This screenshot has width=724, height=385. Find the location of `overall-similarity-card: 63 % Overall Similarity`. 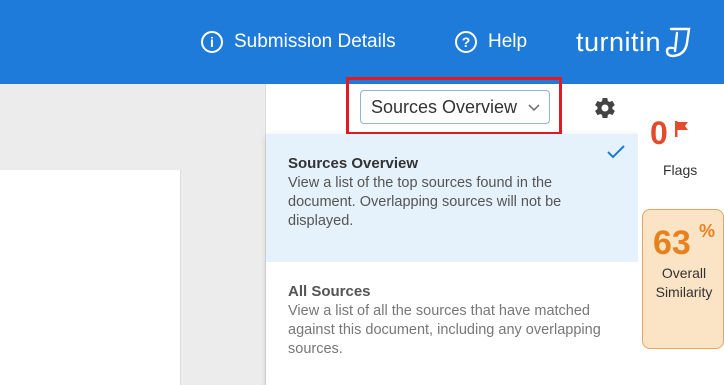

overall-similarity-card: 63 % Overall Similarity is located at coordinates (683, 279).